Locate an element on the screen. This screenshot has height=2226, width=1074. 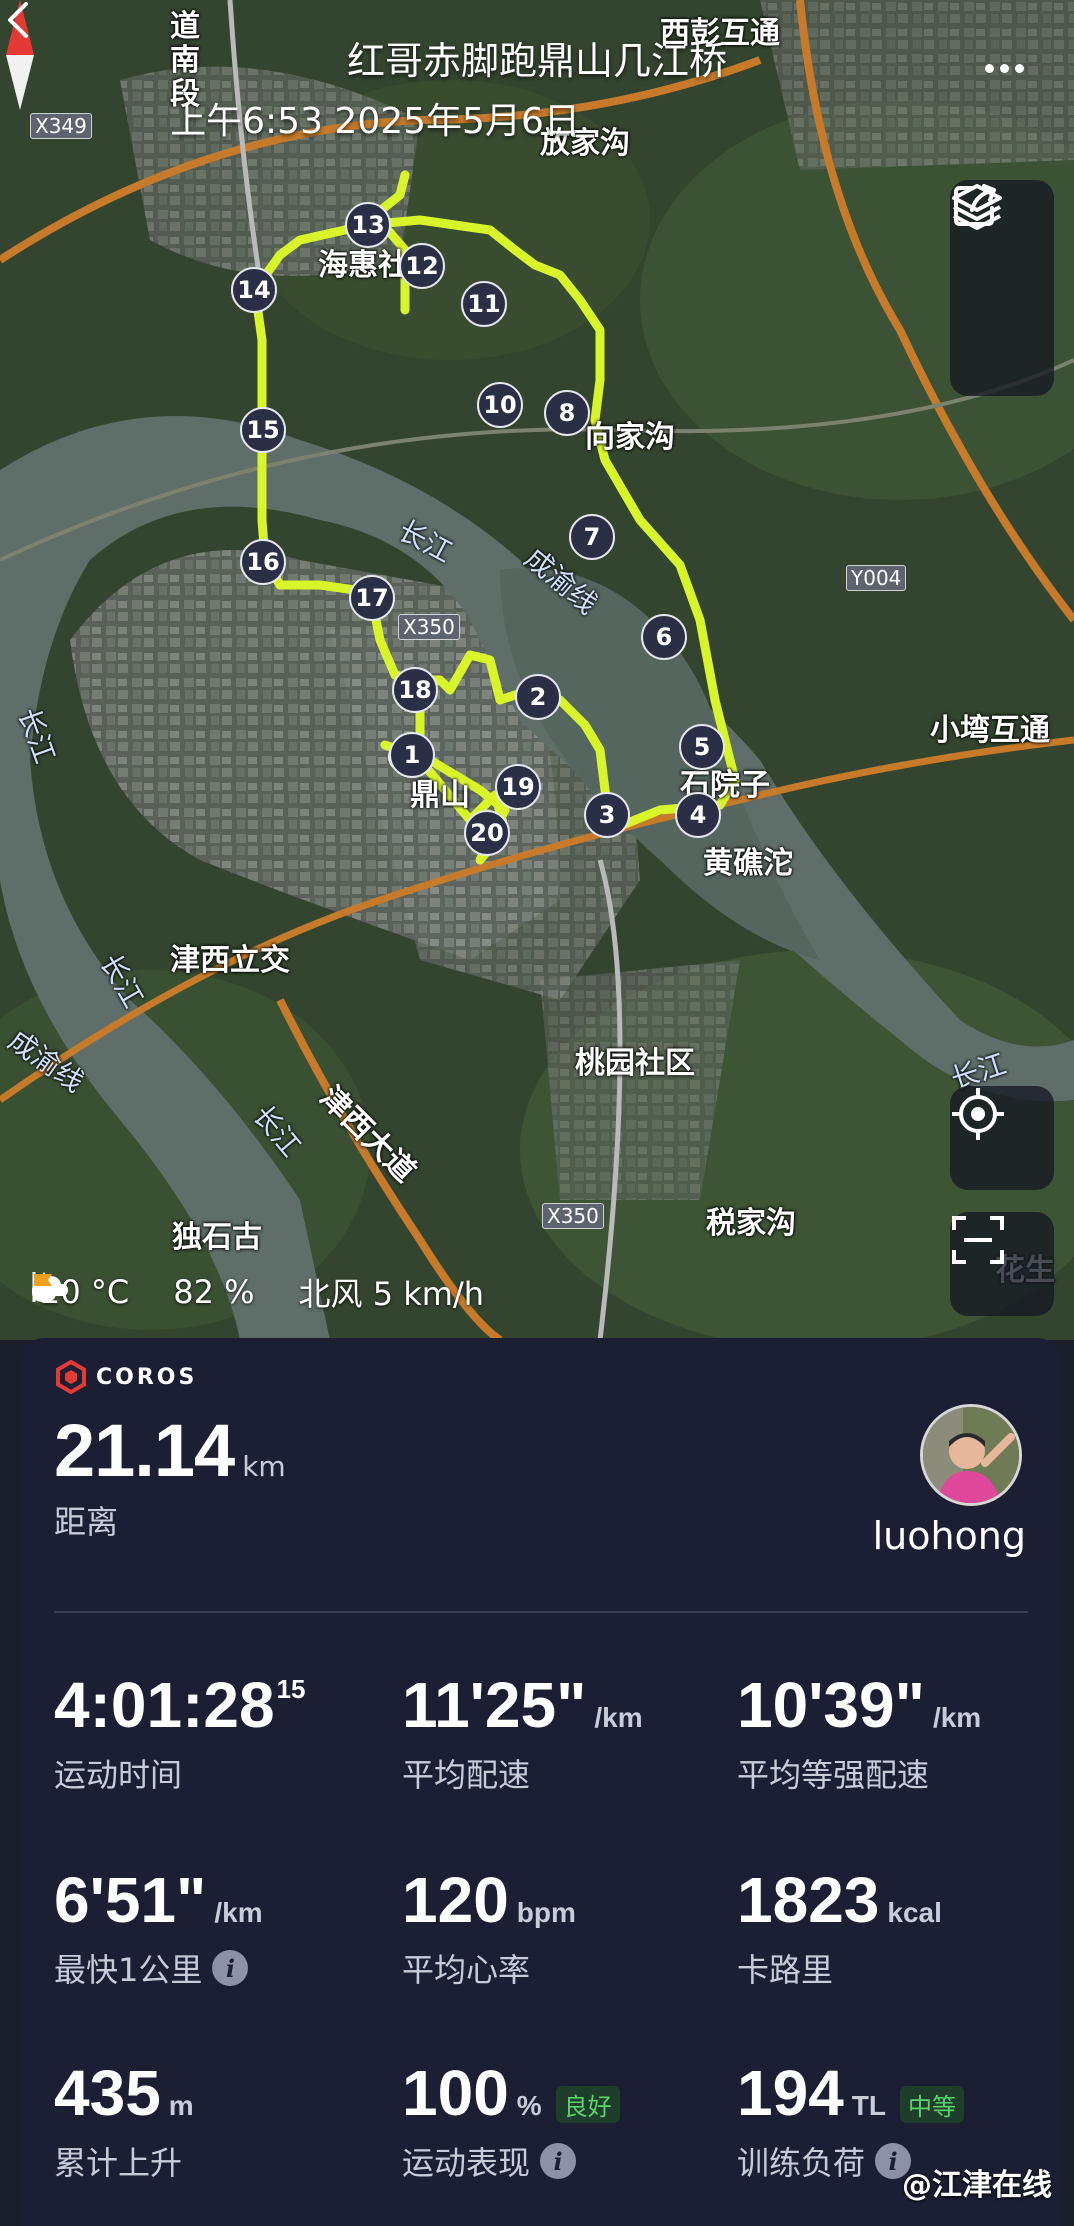
stat-label: 平均配速 is located at coordinates (466, 1775).